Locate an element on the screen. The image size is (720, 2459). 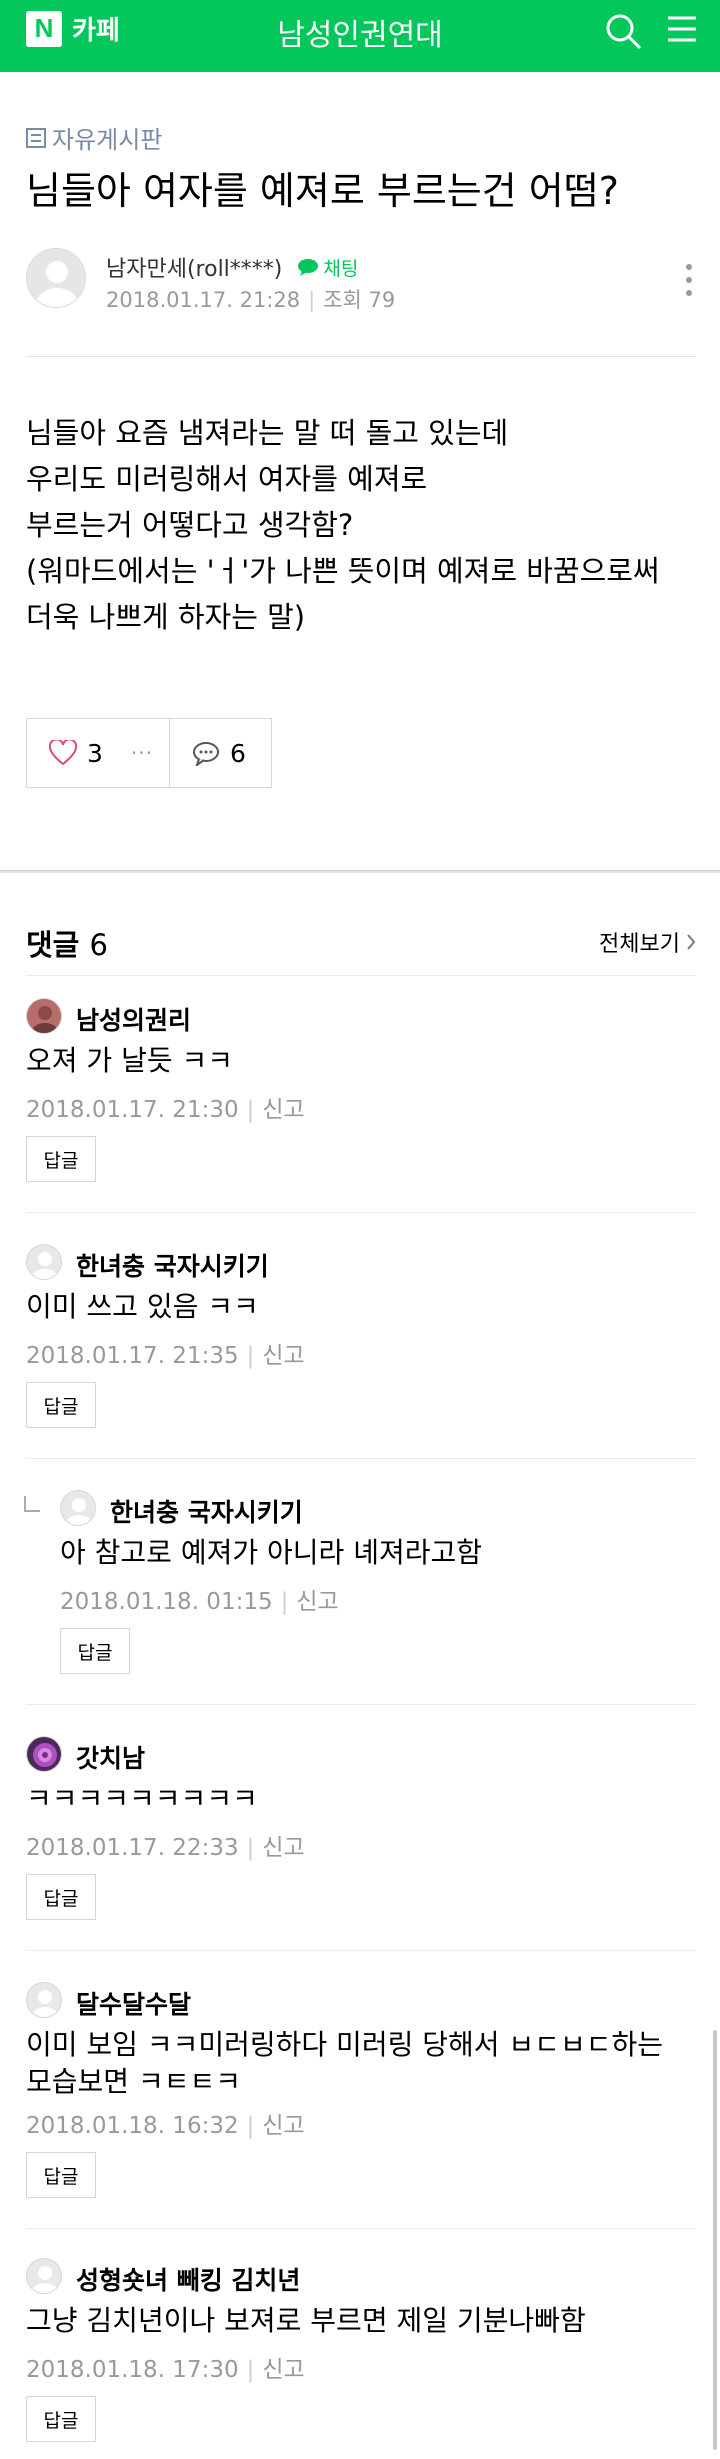
comment-meta: 2018.01.17. 21:35 | 신고 is located at coordinates (165, 1353).